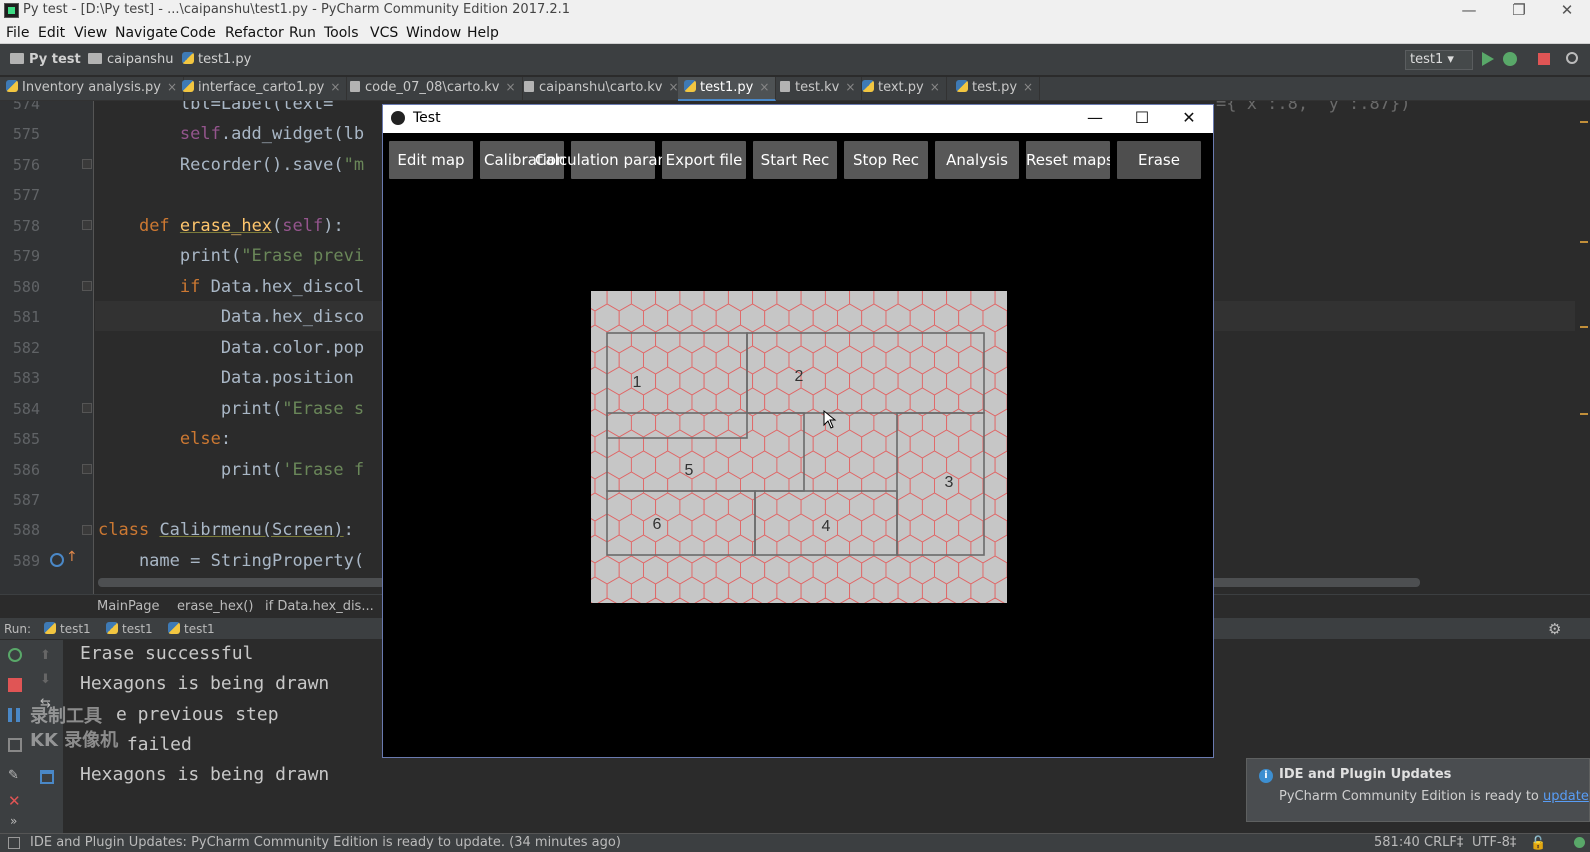 The height and width of the screenshot is (852, 1590). I want to click on breadcrumb-class: MainPage, so click(128, 606).